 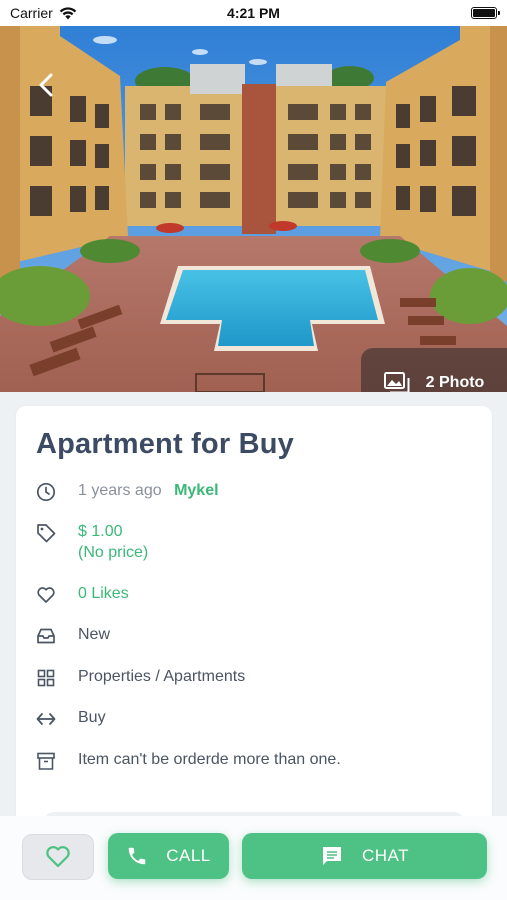 I want to click on posted-time: 1 years ago, so click(x=120, y=490).